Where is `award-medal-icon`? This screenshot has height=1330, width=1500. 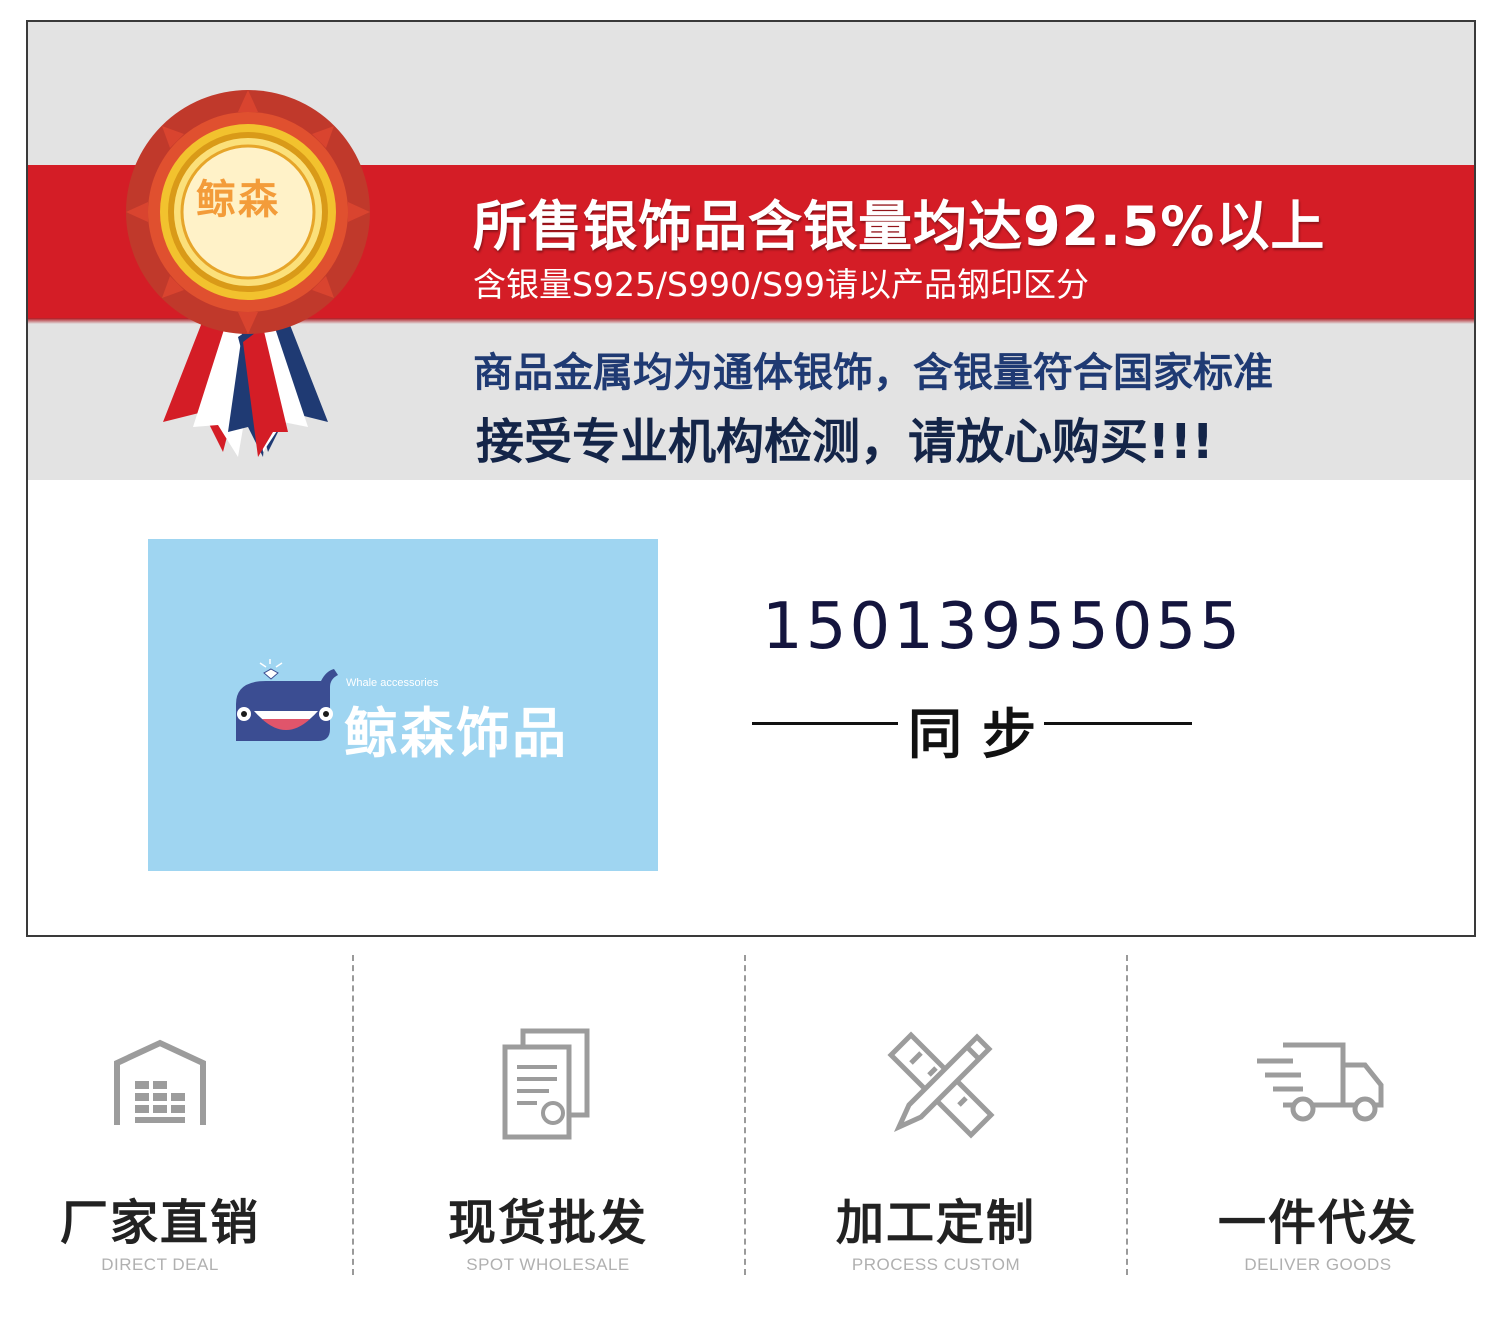
award-medal-icon is located at coordinates (248, 273).